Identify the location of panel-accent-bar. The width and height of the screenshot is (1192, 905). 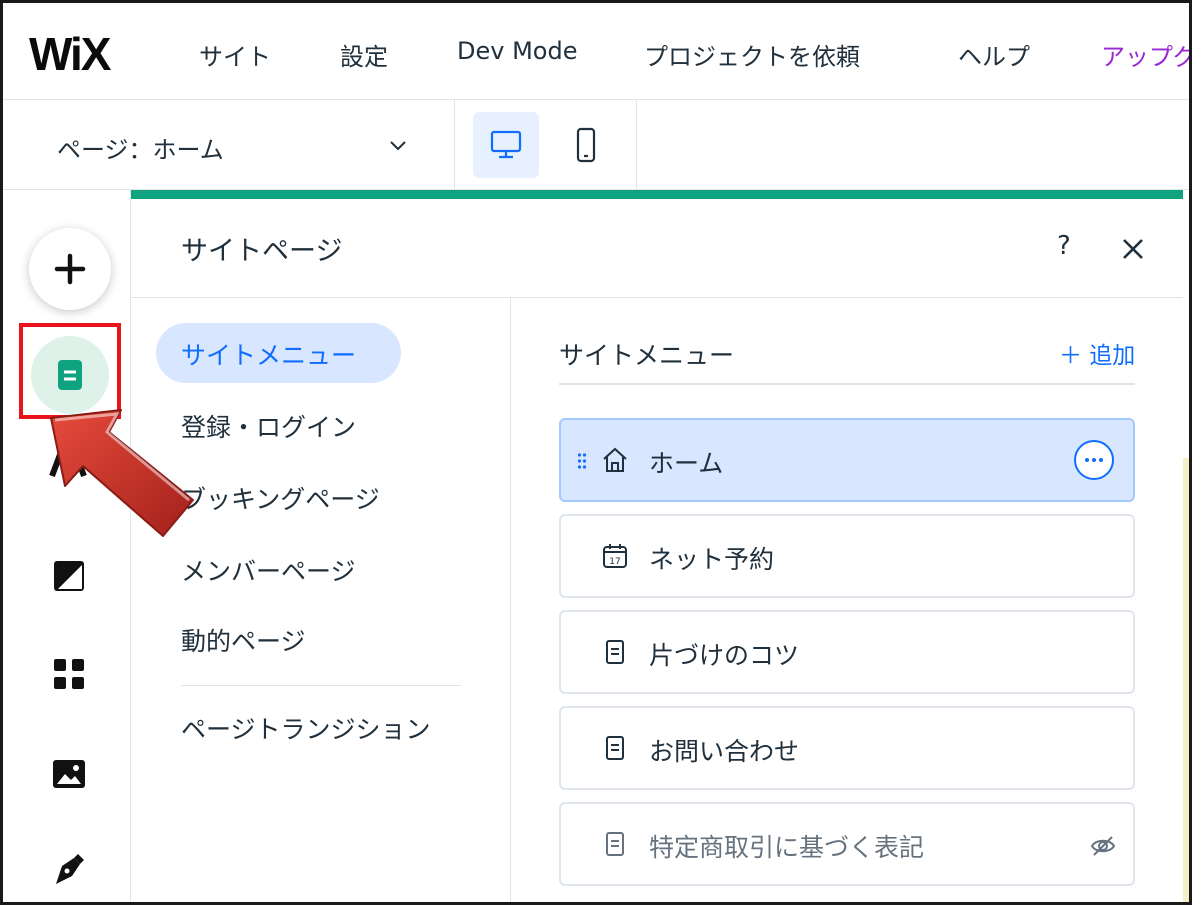
(657, 194).